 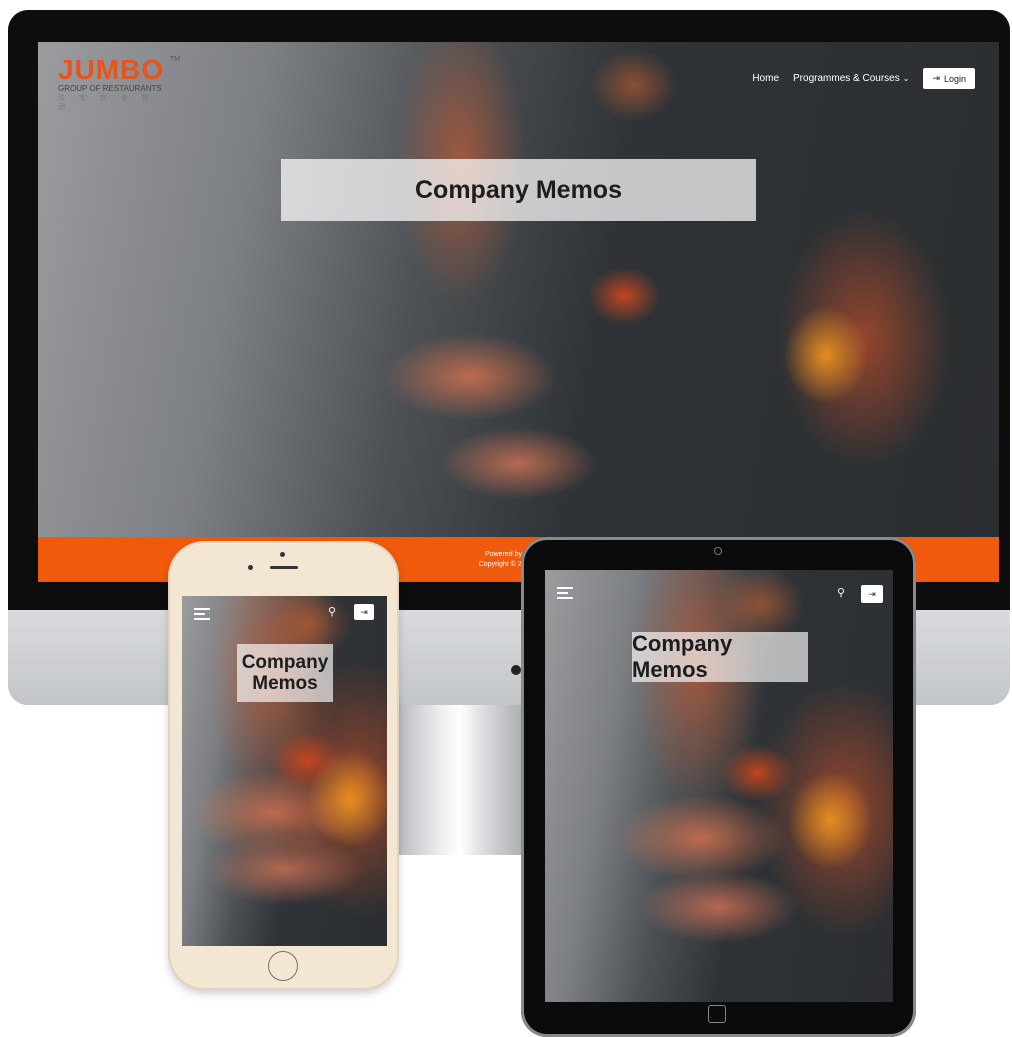 I want to click on monitor-logo-dot, so click(x=516, y=670).